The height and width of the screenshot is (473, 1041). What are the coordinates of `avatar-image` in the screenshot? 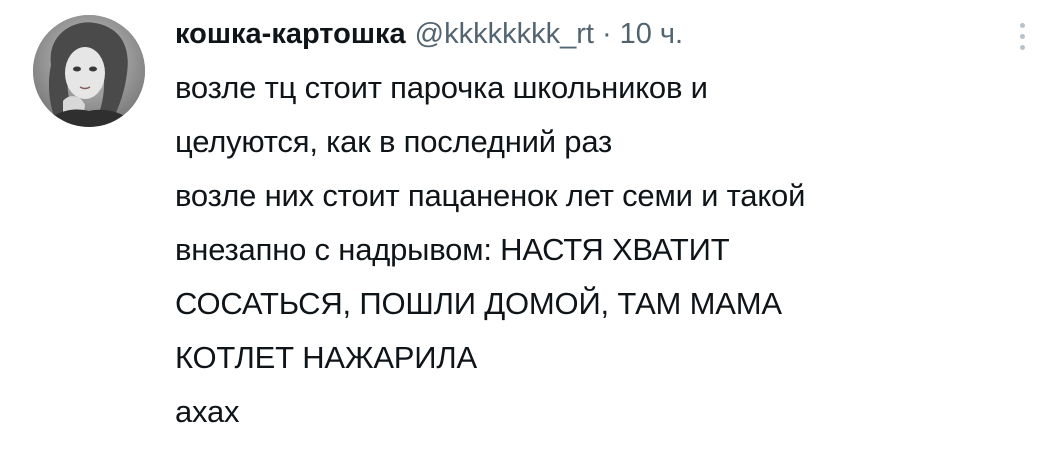 It's located at (89, 71).